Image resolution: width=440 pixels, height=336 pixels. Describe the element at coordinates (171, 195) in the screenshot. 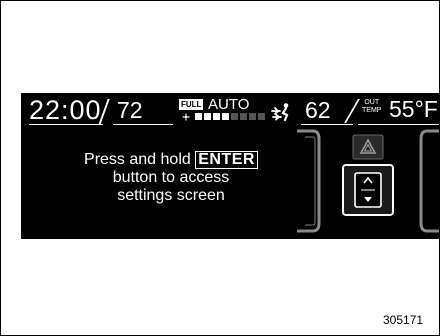

I see `message-line3: settings screen` at that location.